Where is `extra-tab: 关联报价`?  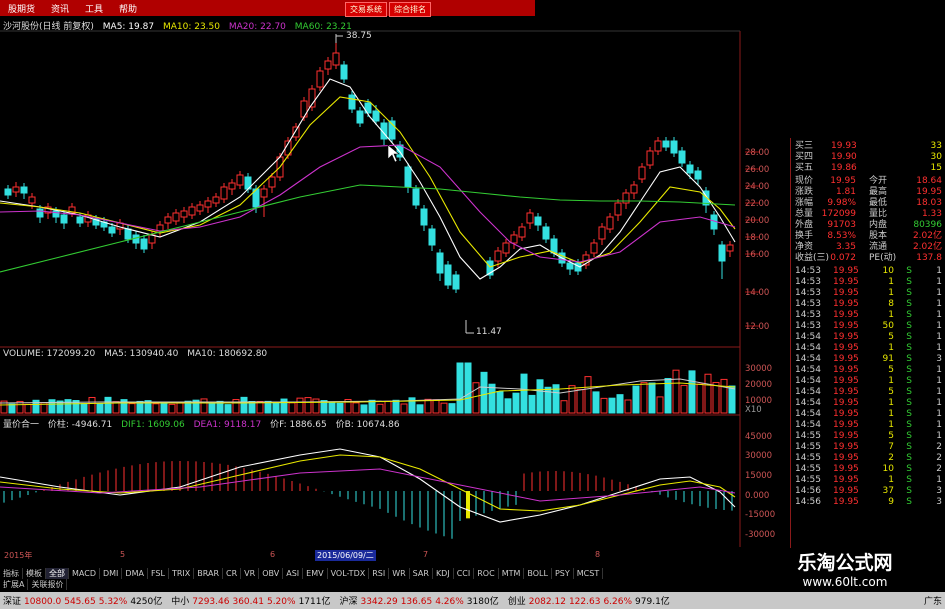
extra-tab: 关联报价 is located at coordinates (48, 584).